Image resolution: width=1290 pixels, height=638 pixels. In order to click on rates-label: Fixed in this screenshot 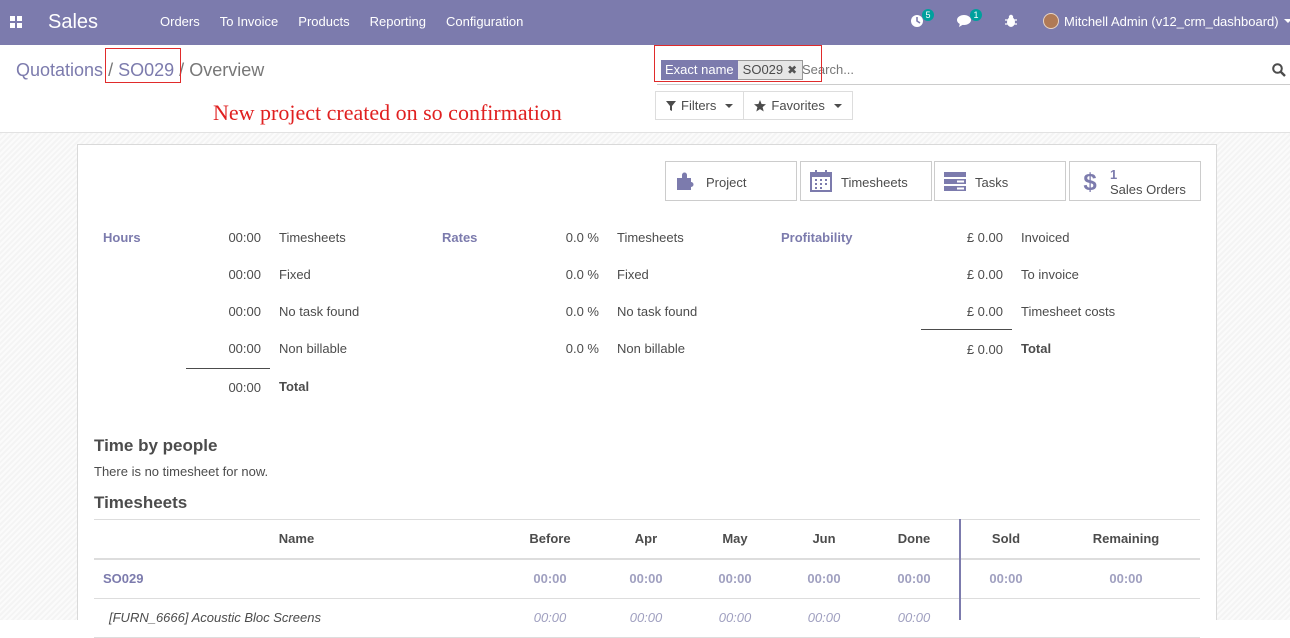, I will do `click(633, 274)`.